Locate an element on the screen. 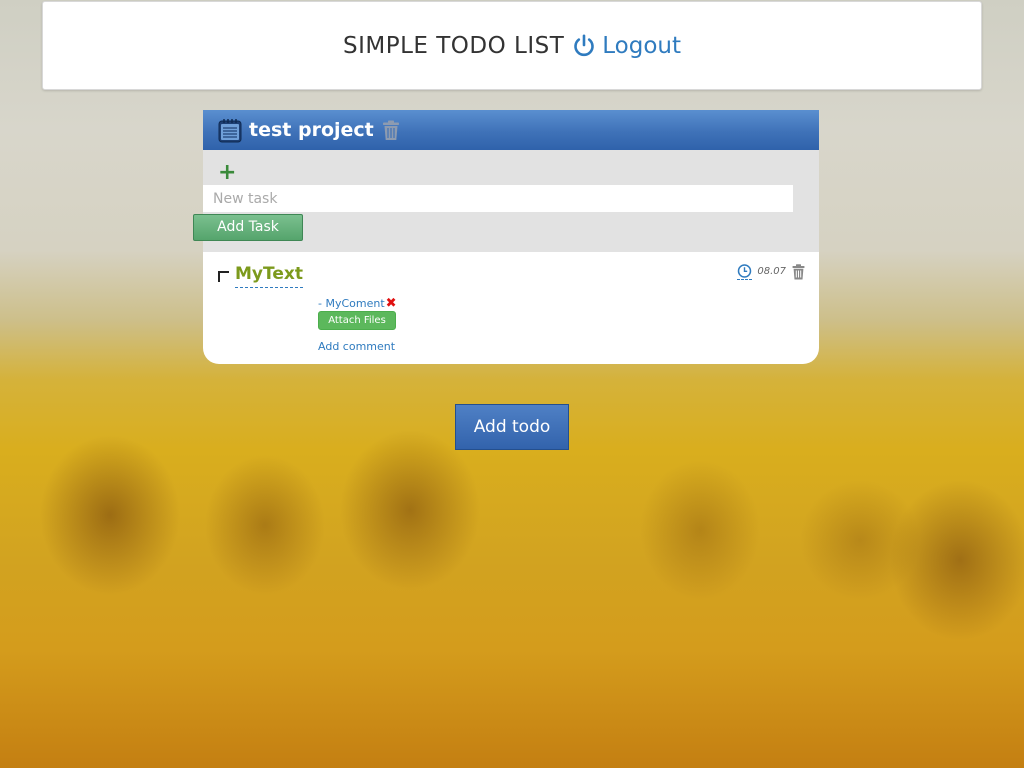 Image resolution: width=1024 pixels, height=768 pixels. task-title: MyText is located at coordinates (269, 276).